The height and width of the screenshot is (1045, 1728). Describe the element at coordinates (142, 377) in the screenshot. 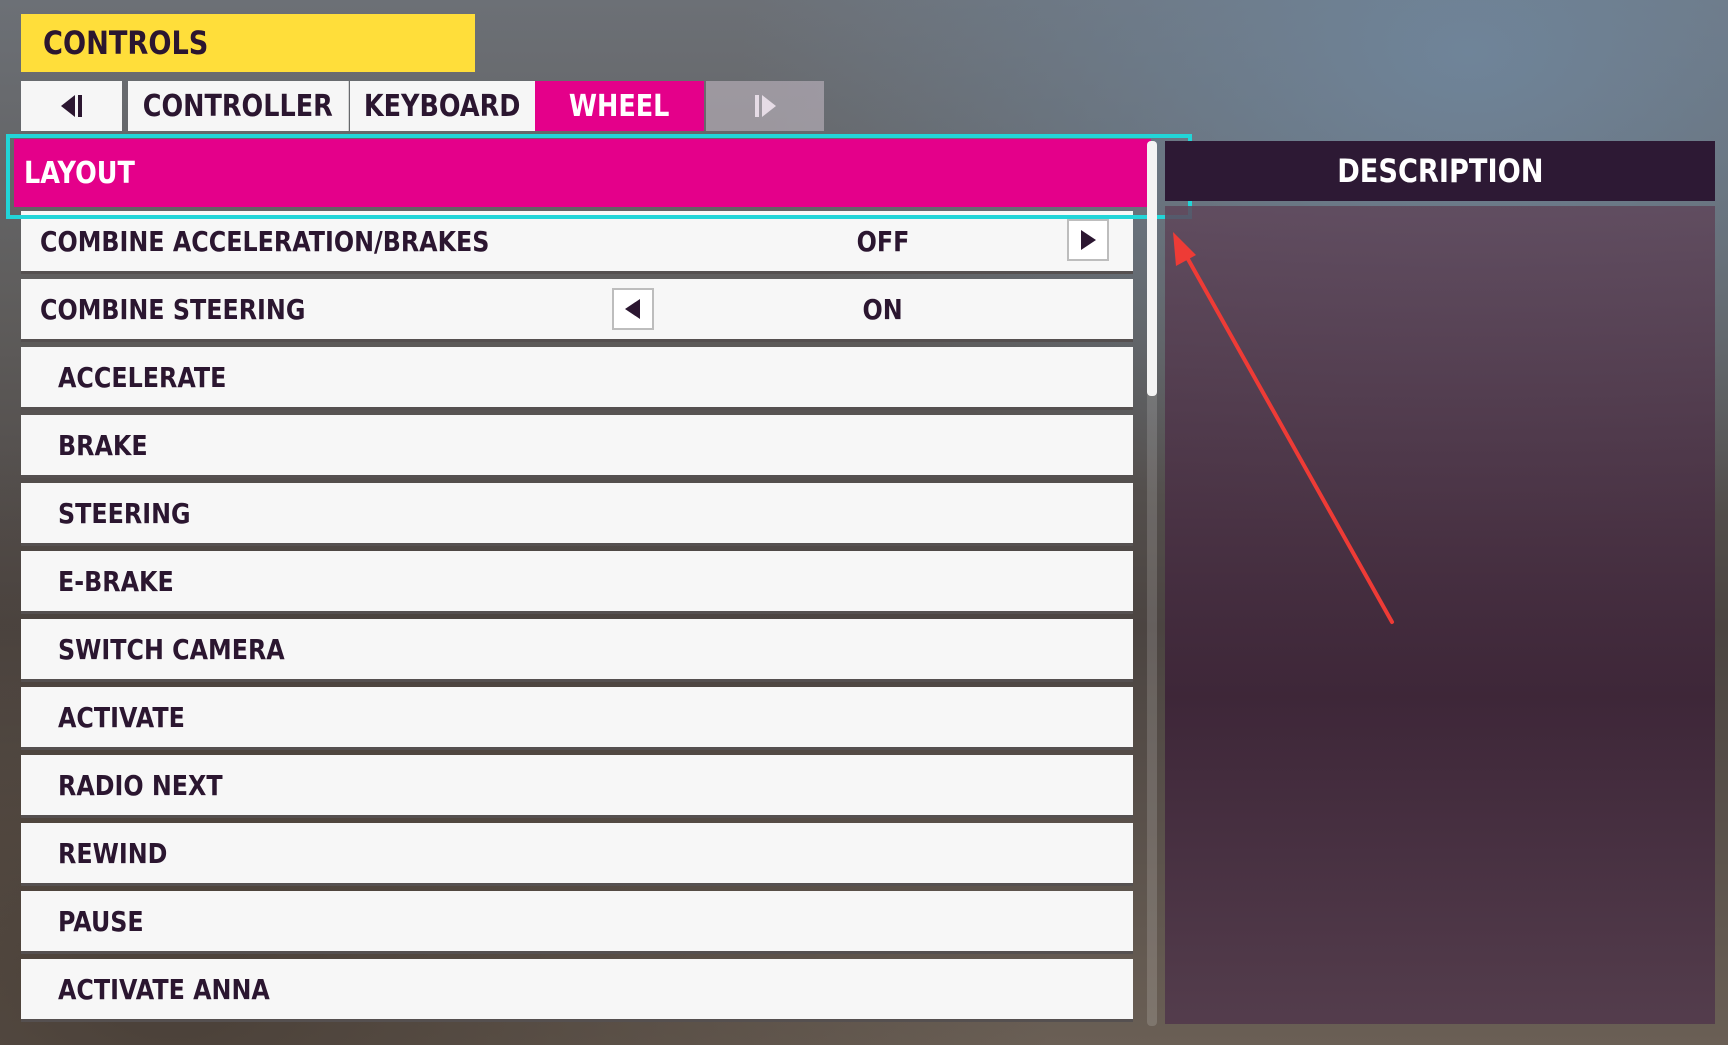

I see `row-label: ACCELERATE` at that location.